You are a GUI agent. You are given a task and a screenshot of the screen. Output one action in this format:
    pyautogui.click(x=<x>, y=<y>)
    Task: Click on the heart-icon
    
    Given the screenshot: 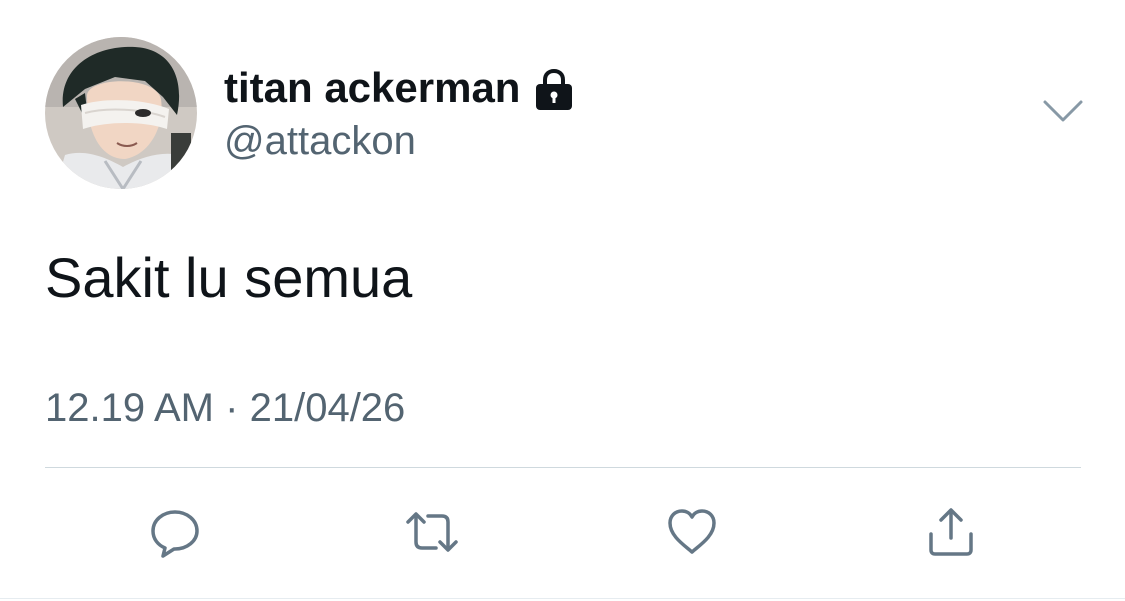 What is the action you would take?
    pyautogui.click(x=692, y=532)
    